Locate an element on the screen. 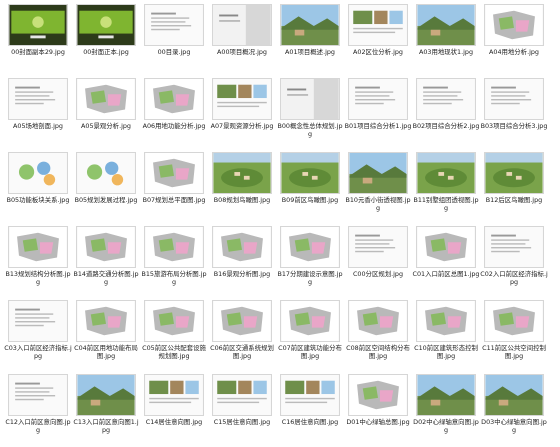 This screenshot has height=447, width=560. file-thumbnail-item: C05前区公共配套设施规划图.jpg is located at coordinates (174, 332).